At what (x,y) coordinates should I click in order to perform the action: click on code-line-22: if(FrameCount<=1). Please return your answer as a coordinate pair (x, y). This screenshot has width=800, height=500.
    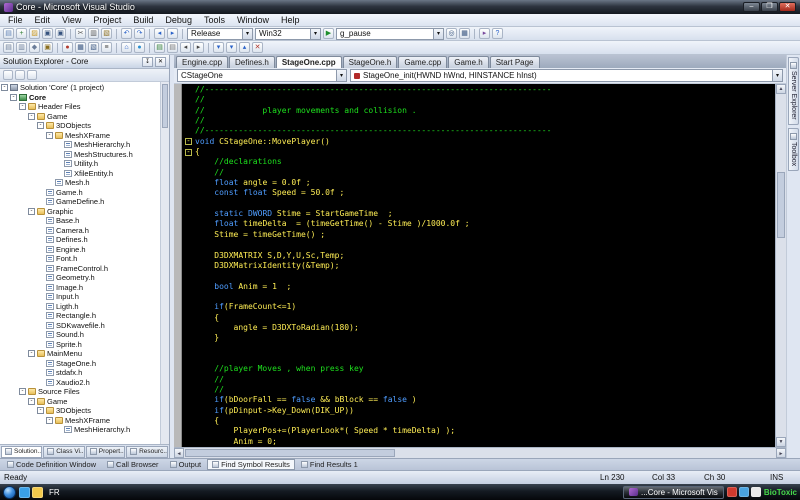
    Looking at the image, I should click on (478, 307).